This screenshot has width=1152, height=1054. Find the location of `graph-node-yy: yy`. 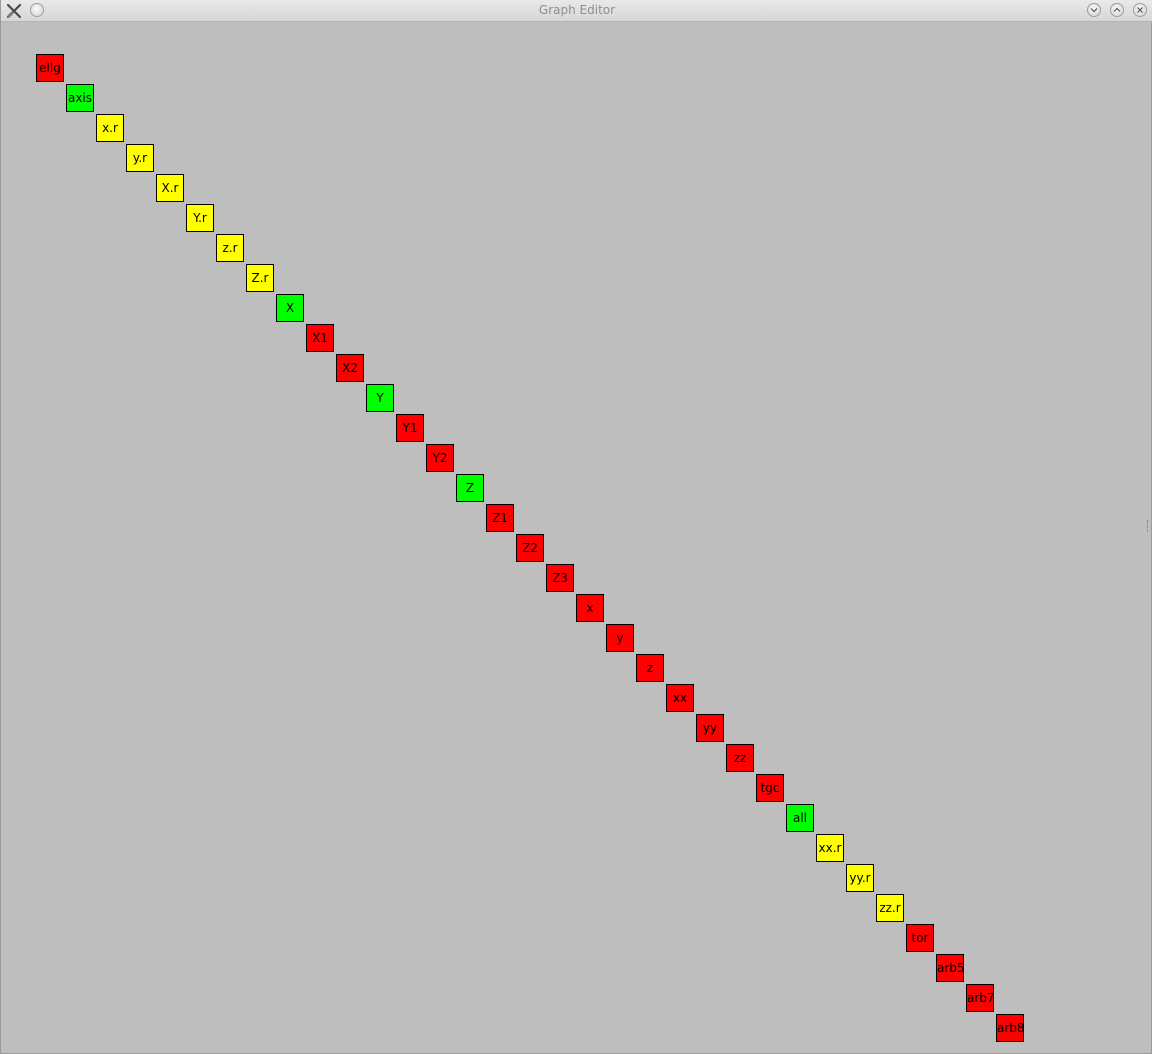

graph-node-yy: yy is located at coordinates (710, 728).